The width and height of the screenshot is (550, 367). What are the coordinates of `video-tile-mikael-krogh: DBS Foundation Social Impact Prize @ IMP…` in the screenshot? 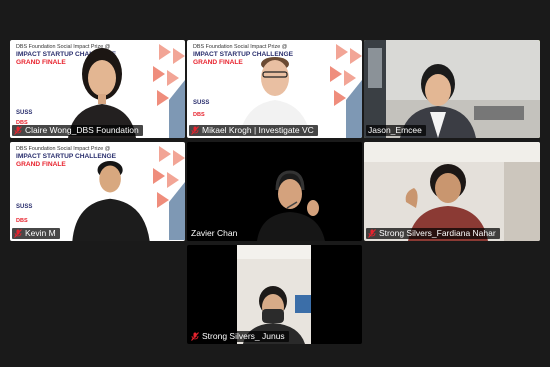 It's located at (274, 89).